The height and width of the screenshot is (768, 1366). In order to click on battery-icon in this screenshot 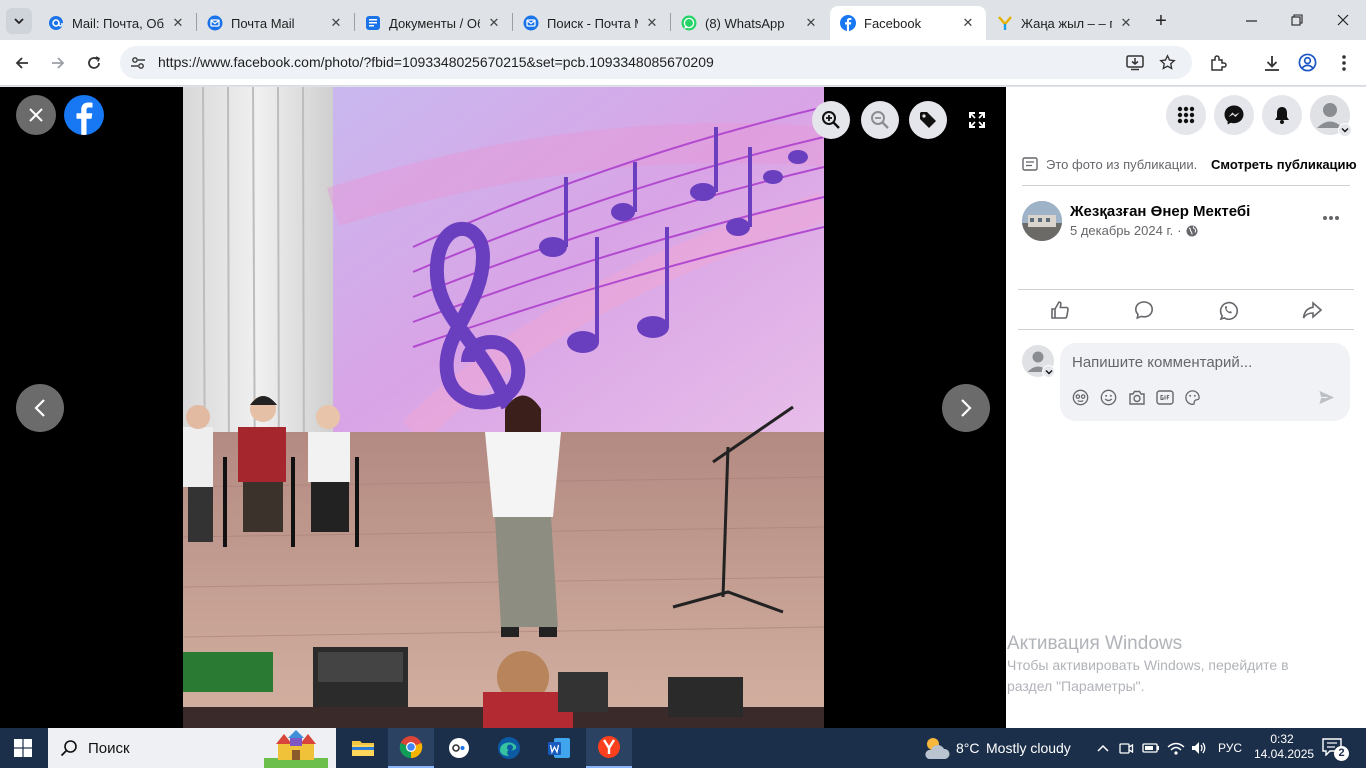, I will do `click(1151, 748)`.